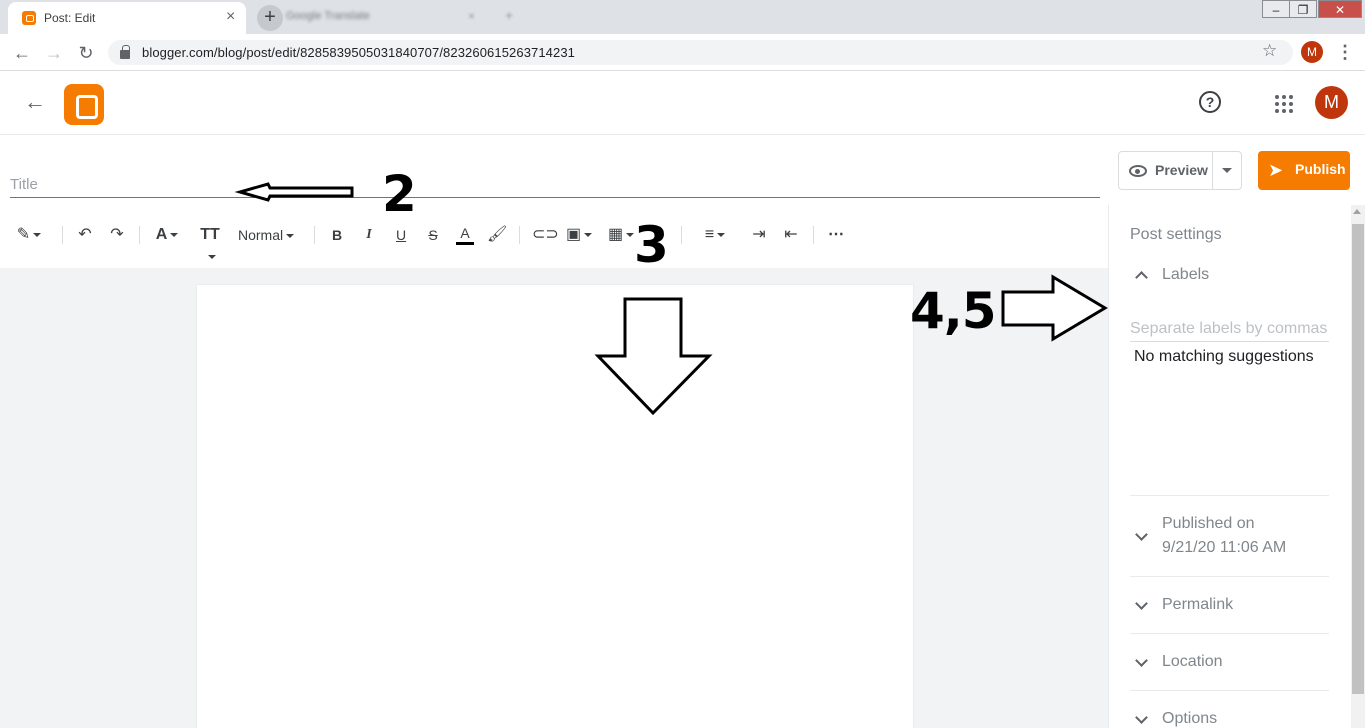 The image size is (1365, 728). I want to click on left-arrow-annotation, so click(294, 192).